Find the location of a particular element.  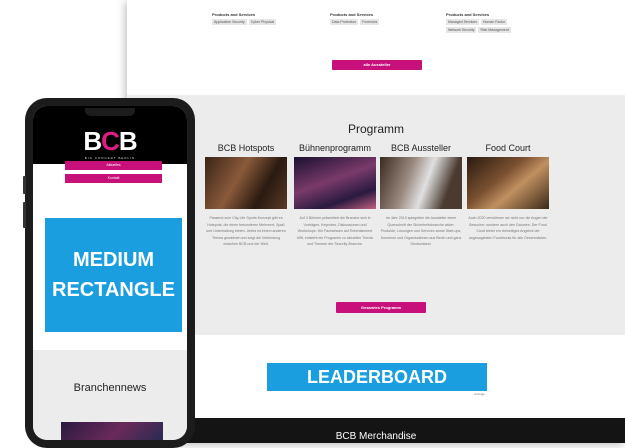

bcb-logo: BCB is located at coordinates (110, 141).